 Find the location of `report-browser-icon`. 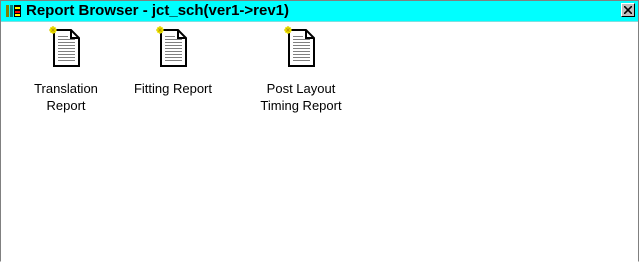

report-browser-icon is located at coordinates (13, 11).